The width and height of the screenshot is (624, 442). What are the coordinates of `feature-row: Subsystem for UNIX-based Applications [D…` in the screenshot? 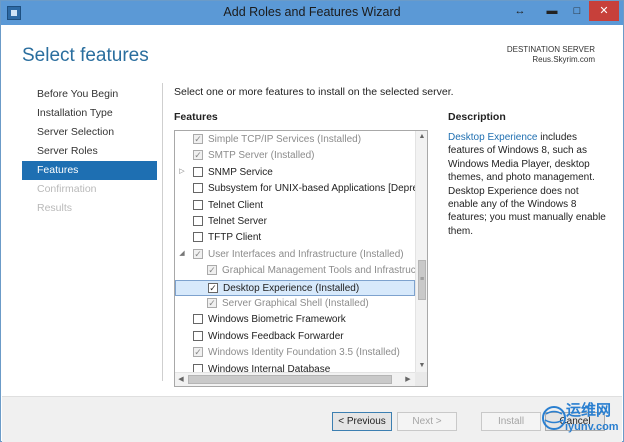 It's located at (295, 189).